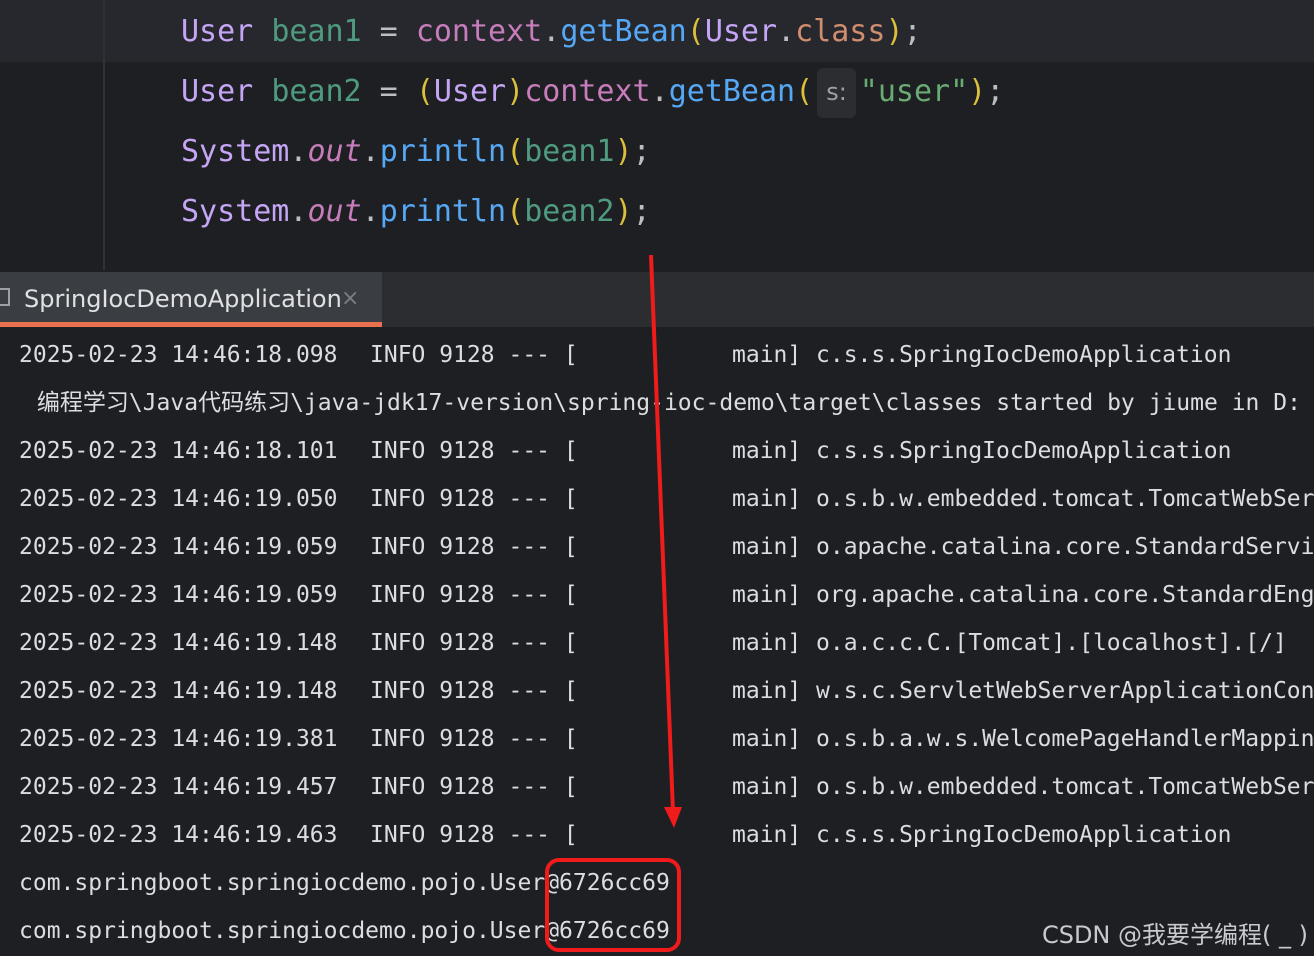 Image resolution: width=1314 pixels, height=956 pixels. What do you see at coordinates (673, 817) in the screenshot?
I see `arrow-head` at bounding box center [673, 817].